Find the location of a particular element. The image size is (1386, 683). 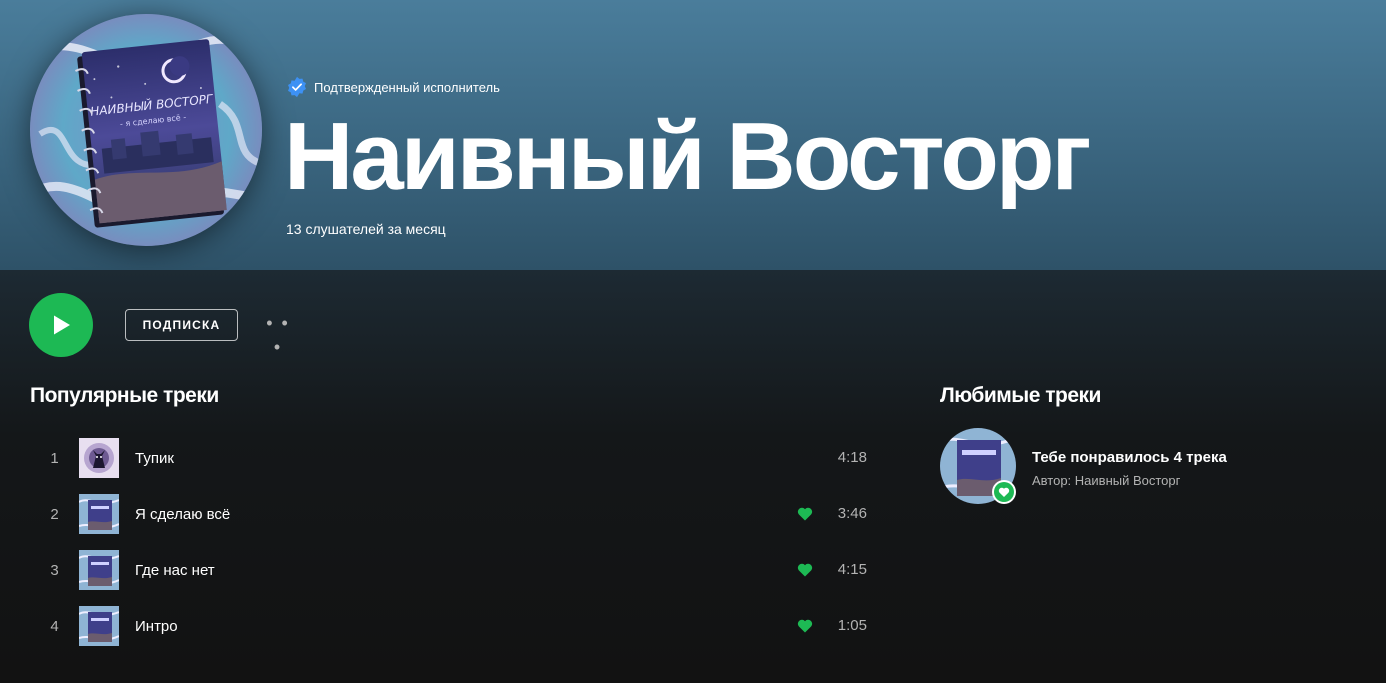

popular-tracks-title: Популярные треки is located at coordinates (124, 395).